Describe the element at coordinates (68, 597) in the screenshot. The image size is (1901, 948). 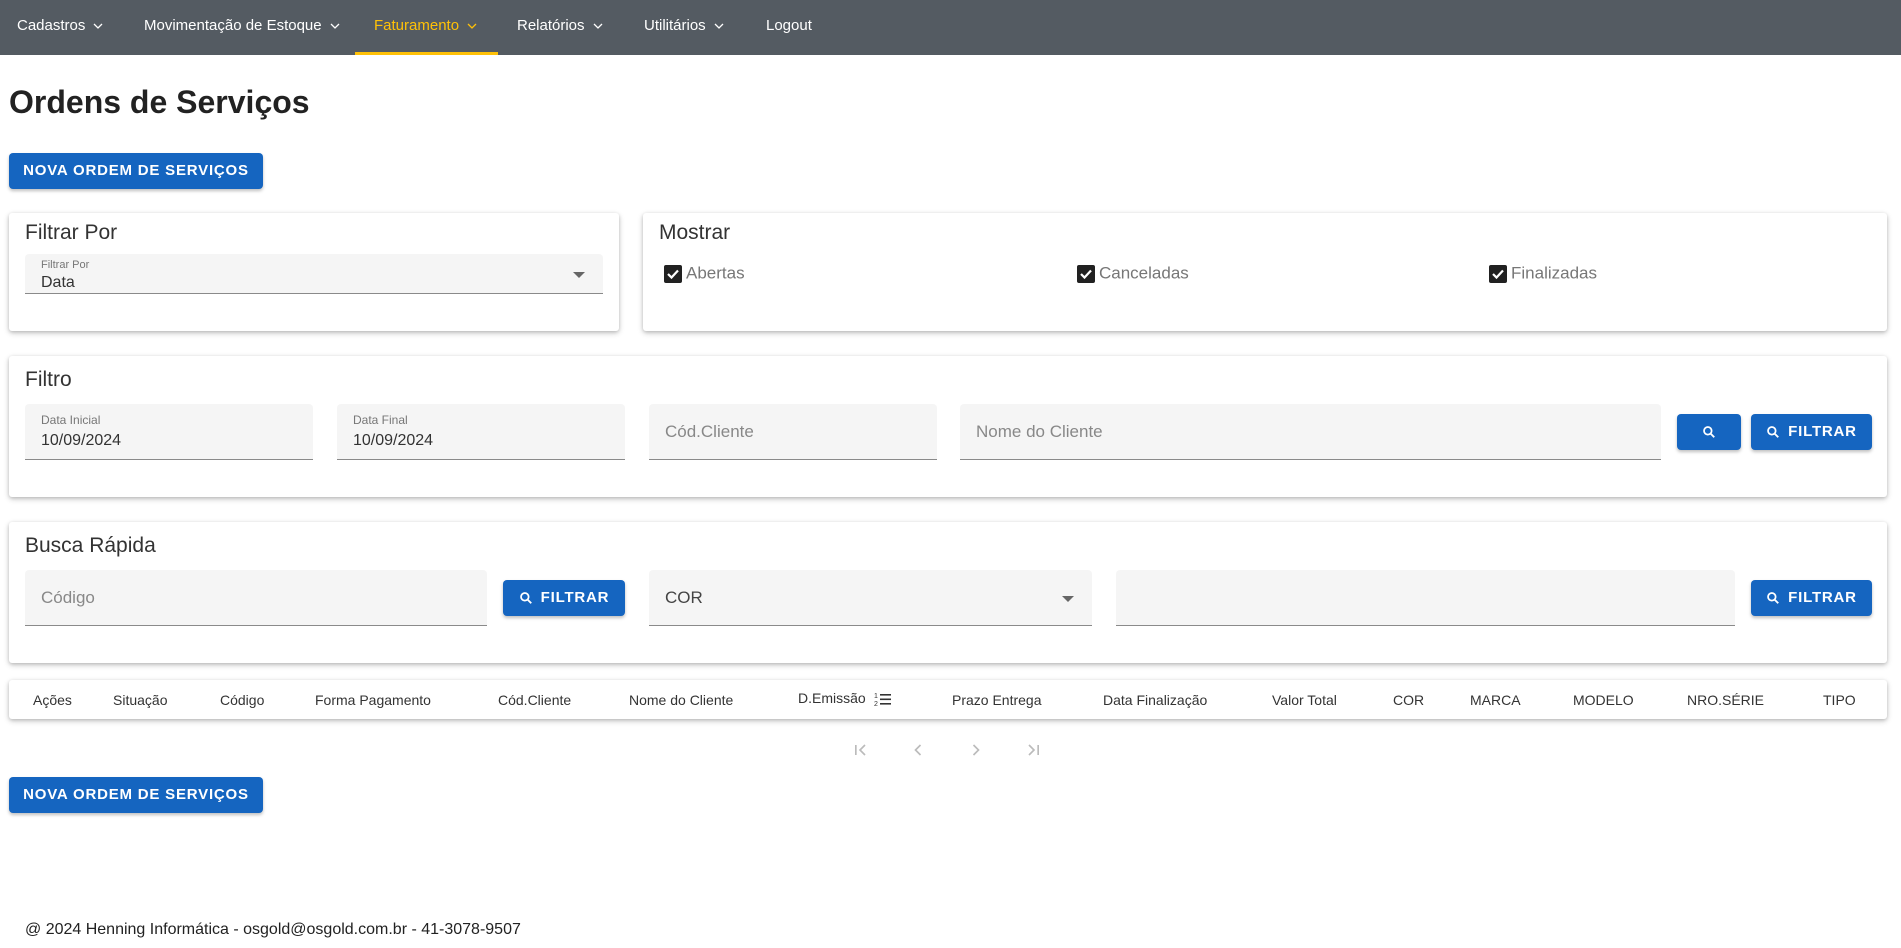
I see `placeholder: Código` at that location.